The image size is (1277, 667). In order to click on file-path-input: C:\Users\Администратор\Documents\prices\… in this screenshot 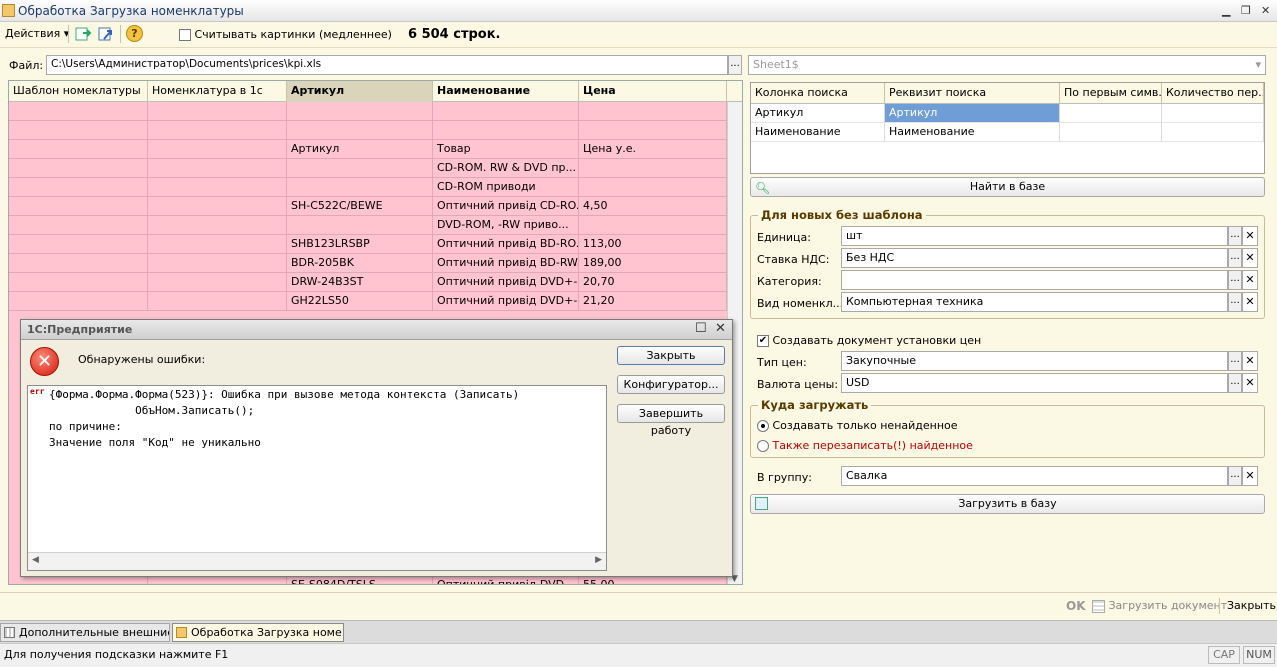, I will do `click(387, 65)`.